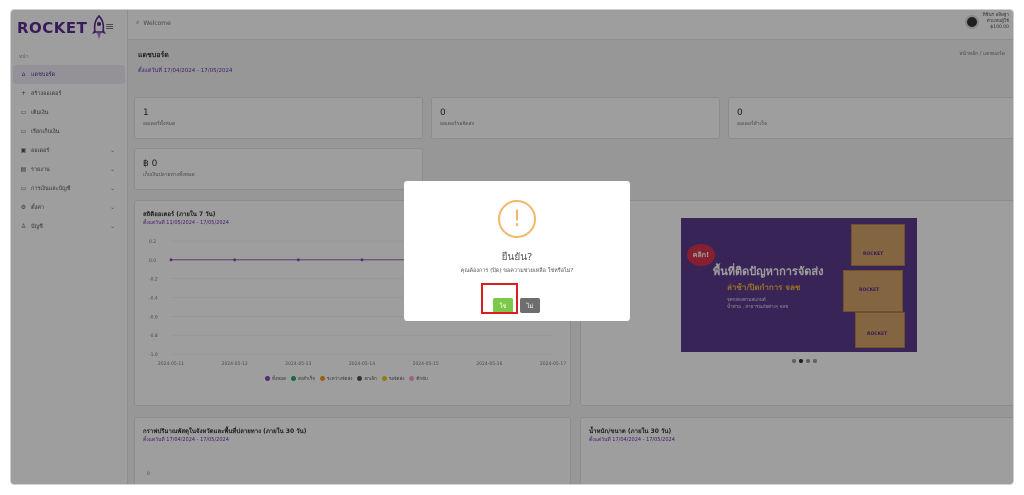 The image size is (1024, 495). What do you see at coordinates (517, 257) in the screenshot?
I see `dialog-title: ยืนยัน?` at bounding box center [517, 257].